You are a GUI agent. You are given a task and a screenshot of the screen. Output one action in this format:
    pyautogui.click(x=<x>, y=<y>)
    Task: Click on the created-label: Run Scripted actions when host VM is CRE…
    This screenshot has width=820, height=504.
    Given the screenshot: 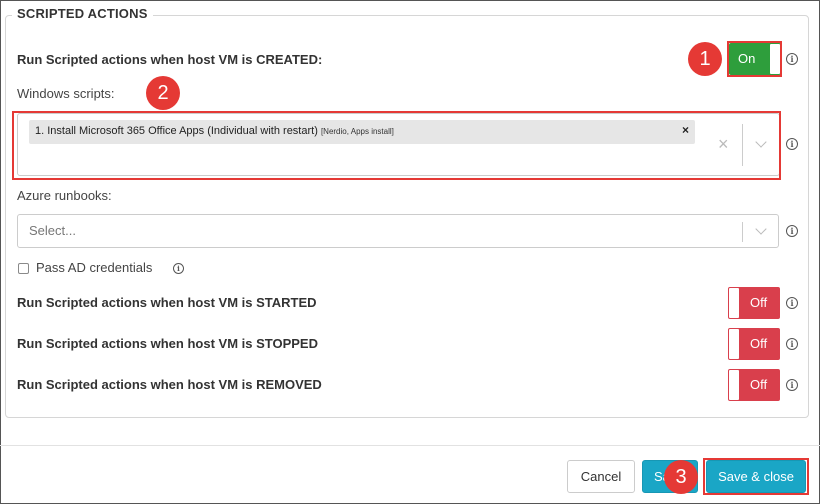 What is the action you would take?
    pyautogui.click(x=170, y=59)
    